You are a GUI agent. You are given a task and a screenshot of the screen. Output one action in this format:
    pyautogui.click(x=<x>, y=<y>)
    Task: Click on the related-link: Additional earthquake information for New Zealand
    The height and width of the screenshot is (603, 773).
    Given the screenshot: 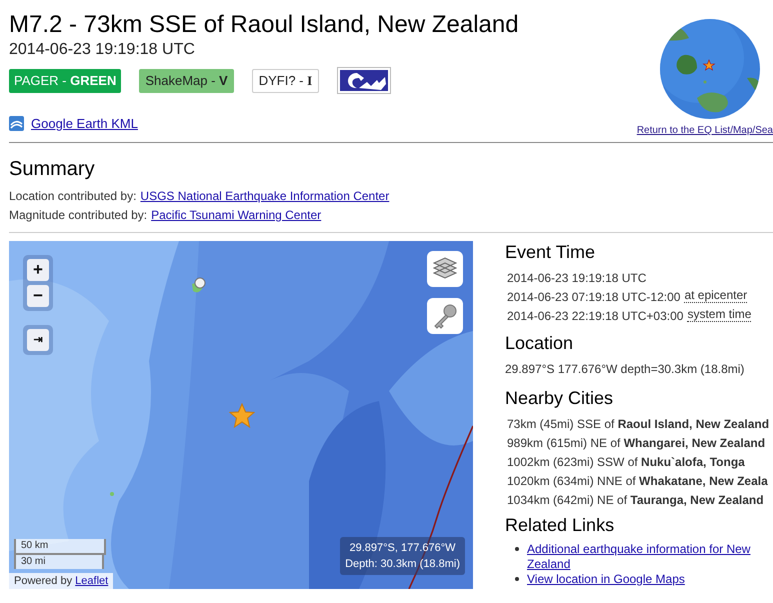 What is the action you would take?
    pyautogui.click(x=650, y=557)
    